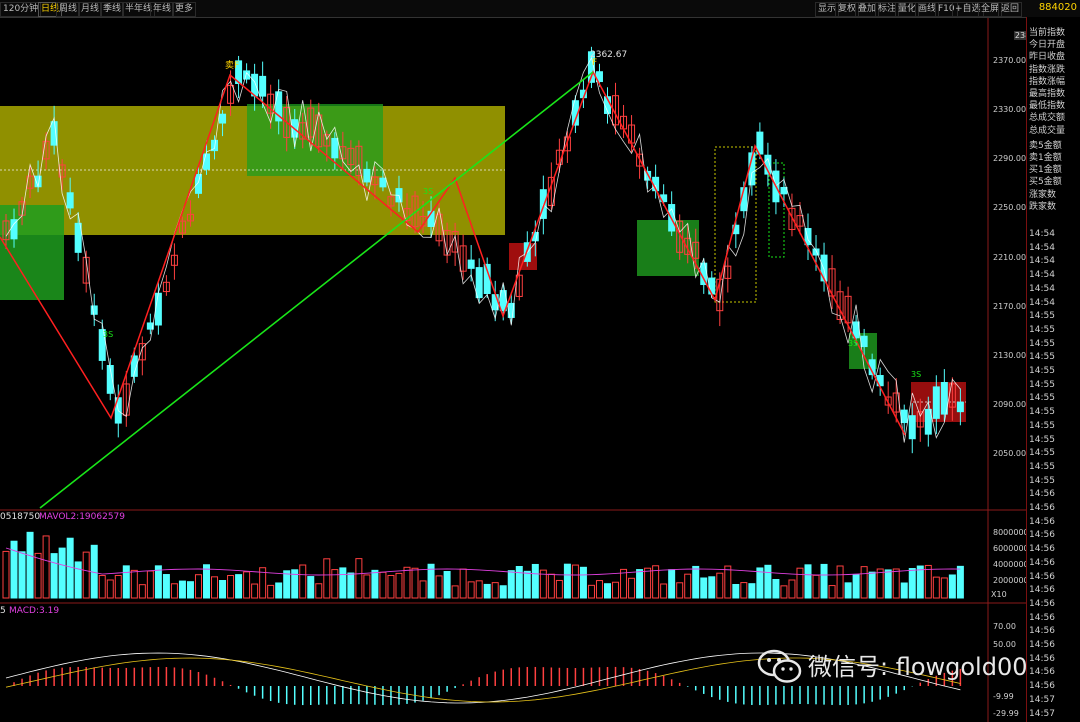 The image size is (1080, 722). I want to click on trade-time-12: 14:55, so click(1042, 398).